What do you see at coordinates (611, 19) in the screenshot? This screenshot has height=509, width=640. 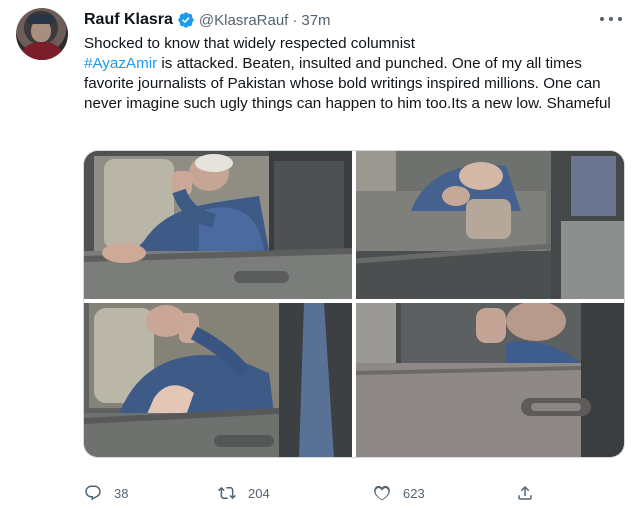 I see `more-icon` at bounding box center [611, 19].